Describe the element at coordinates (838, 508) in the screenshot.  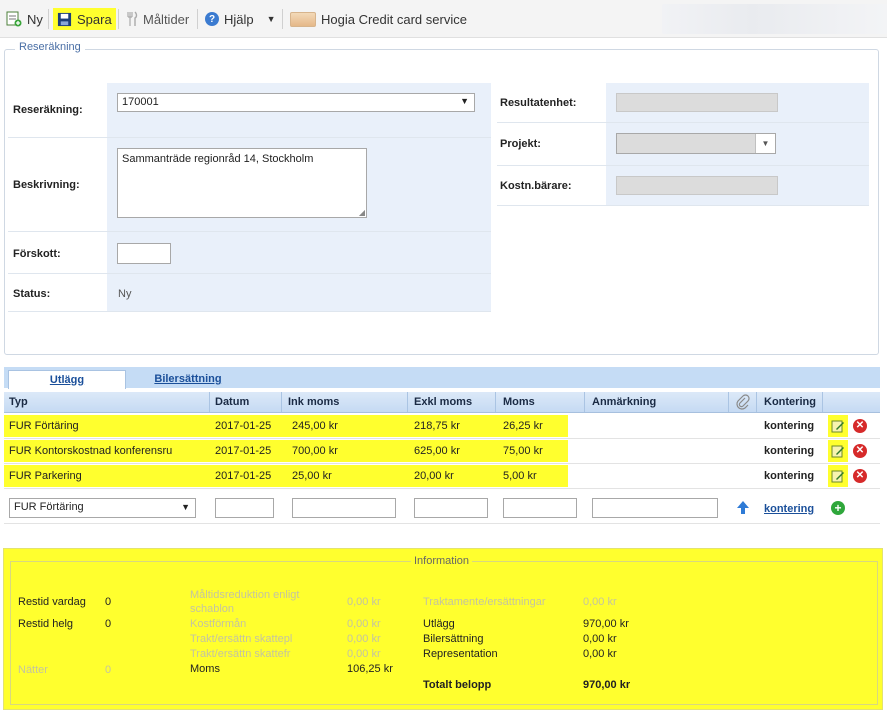
I see `add-row-icon: +` at that location.